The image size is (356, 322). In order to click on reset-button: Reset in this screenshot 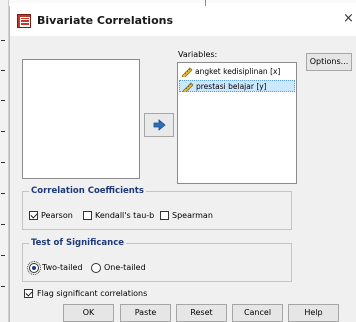, I will do `click(201, 313)`.